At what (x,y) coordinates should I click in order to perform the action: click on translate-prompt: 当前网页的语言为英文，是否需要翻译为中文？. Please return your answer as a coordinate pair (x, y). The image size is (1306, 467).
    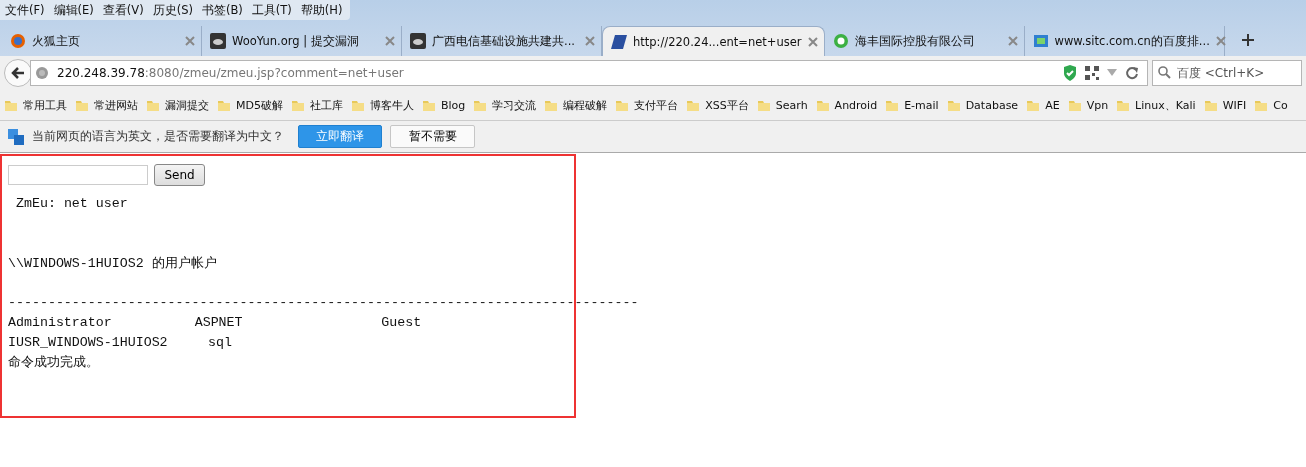
    Looking at the image, I should click on (158, 136).